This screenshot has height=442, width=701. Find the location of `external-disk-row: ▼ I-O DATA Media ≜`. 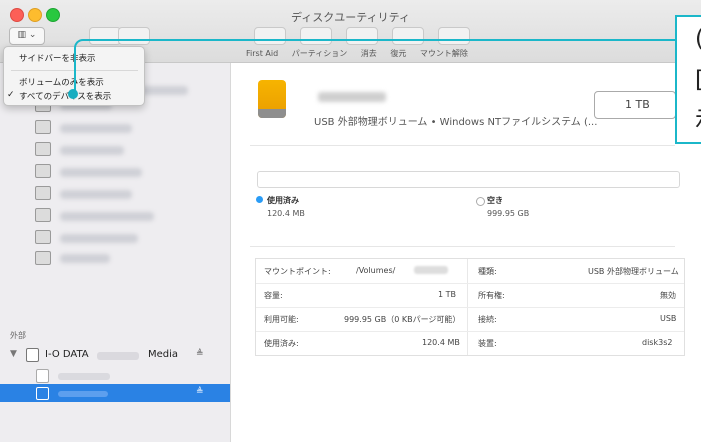

external-disk-row: ▼ I-O DATA Media ≜ is located at coordinates (115, 355).